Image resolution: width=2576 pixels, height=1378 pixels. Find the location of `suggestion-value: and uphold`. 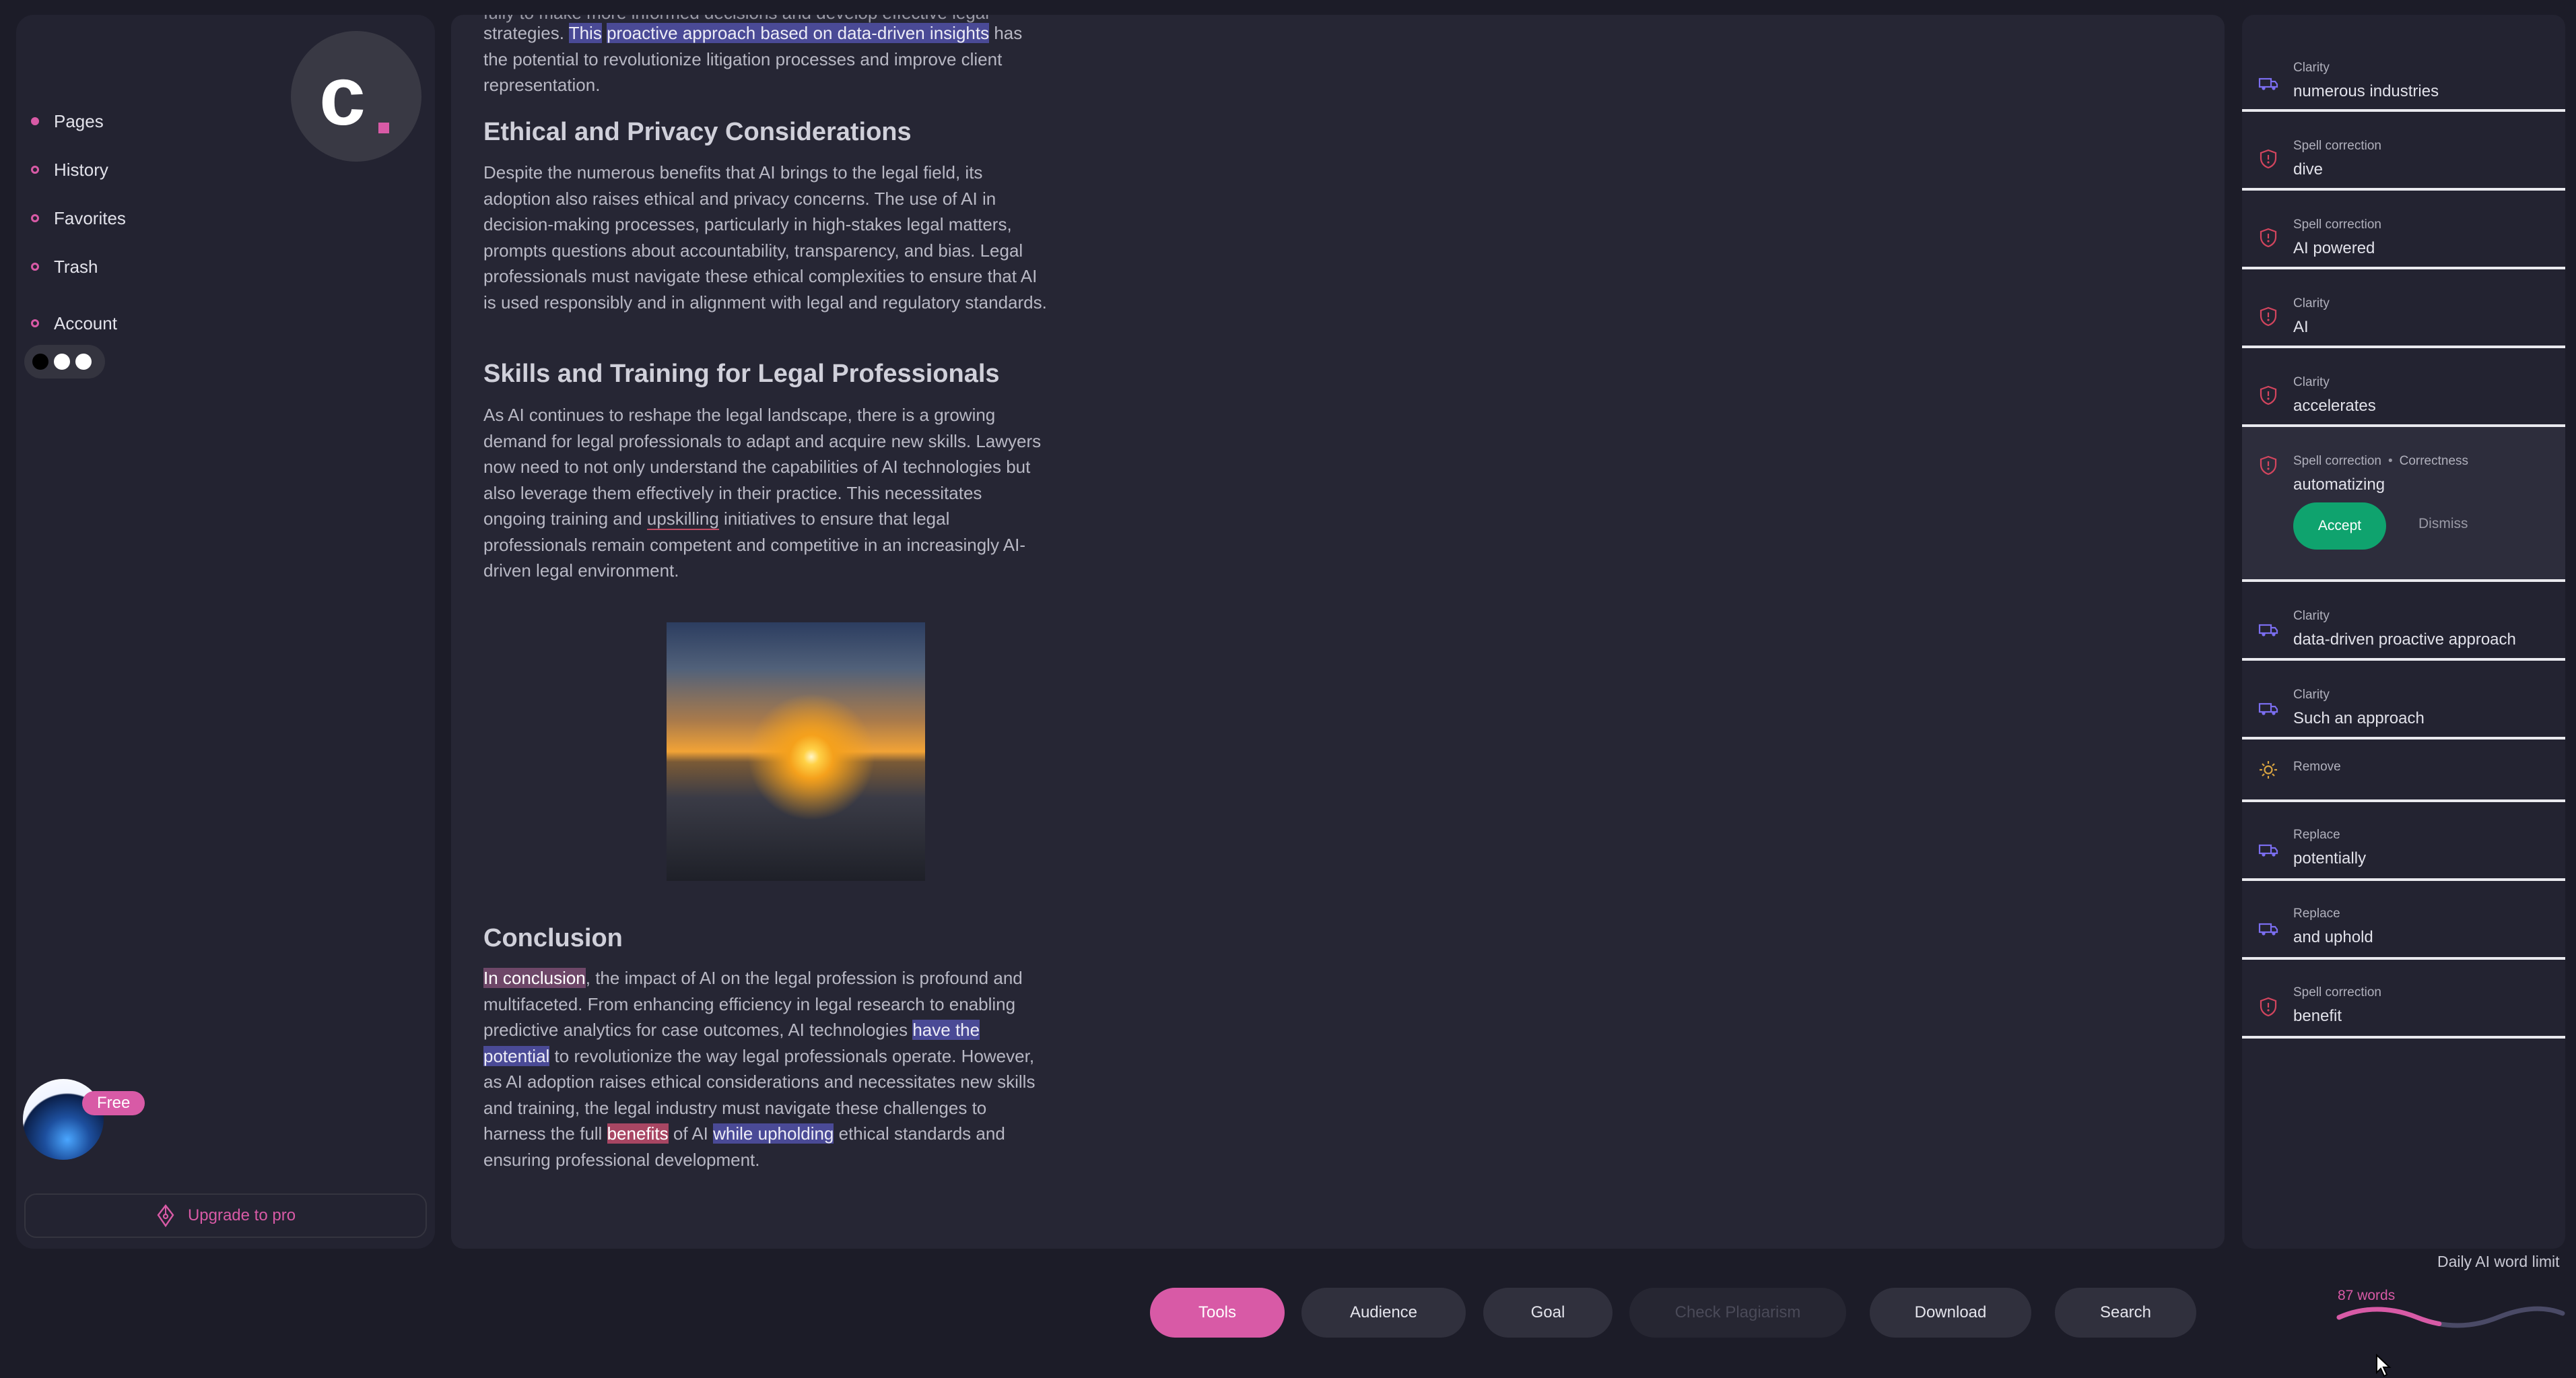

suggestion-value: and uphold is located at coordinates (2333, 937).